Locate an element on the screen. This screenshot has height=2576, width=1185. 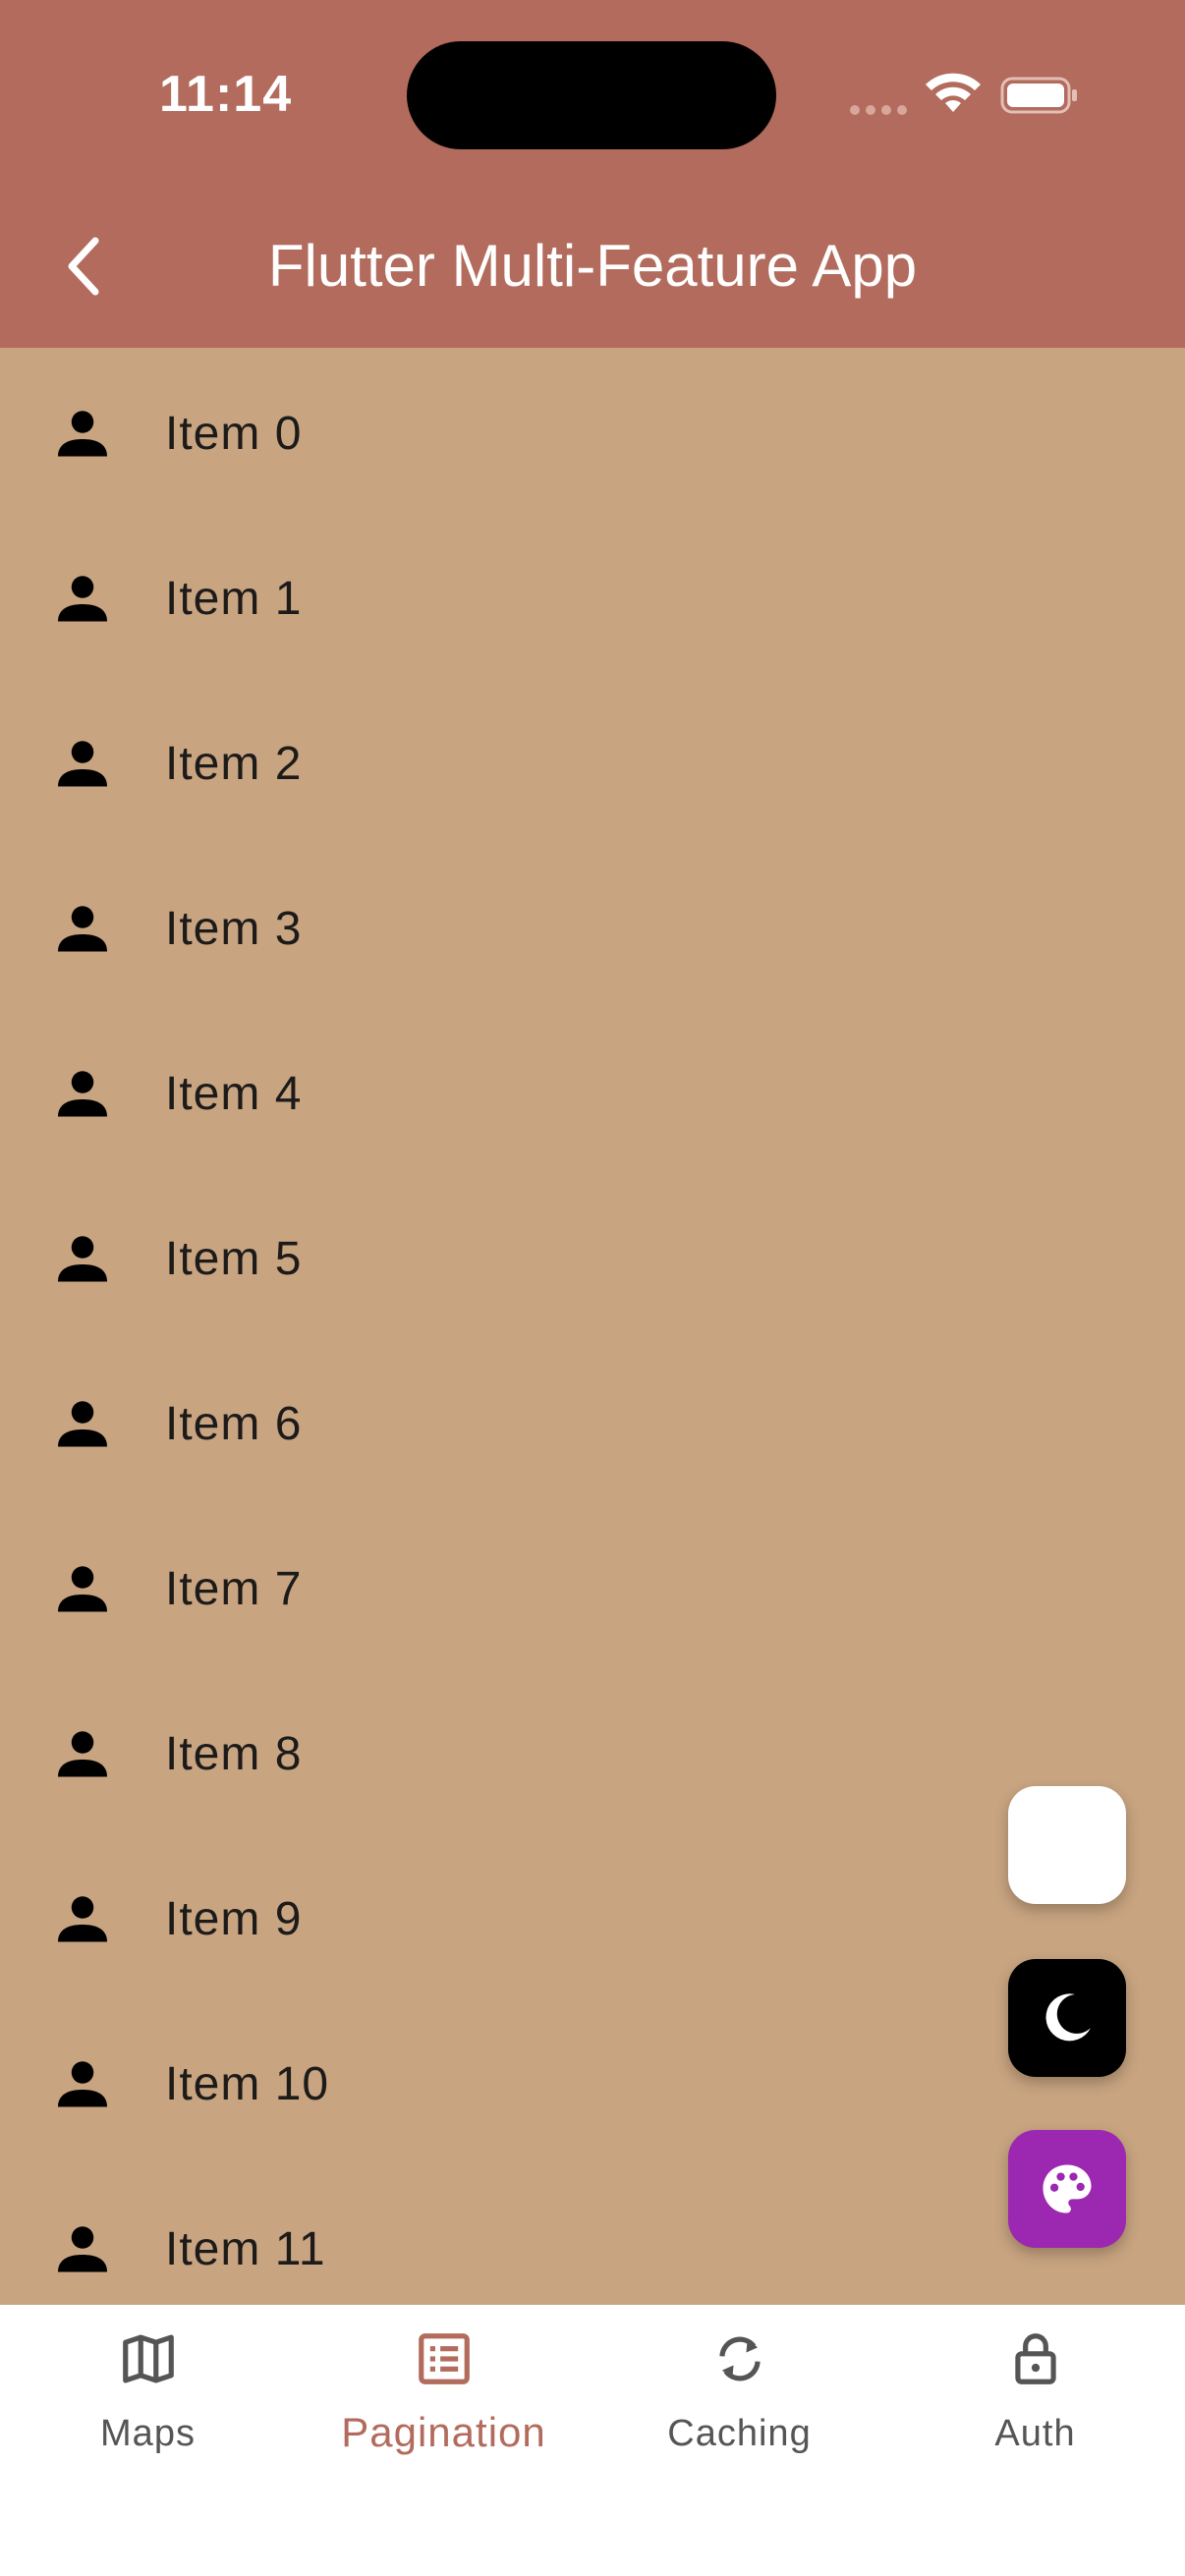
blank-fab-button is located at coordinates (1067, 1845).